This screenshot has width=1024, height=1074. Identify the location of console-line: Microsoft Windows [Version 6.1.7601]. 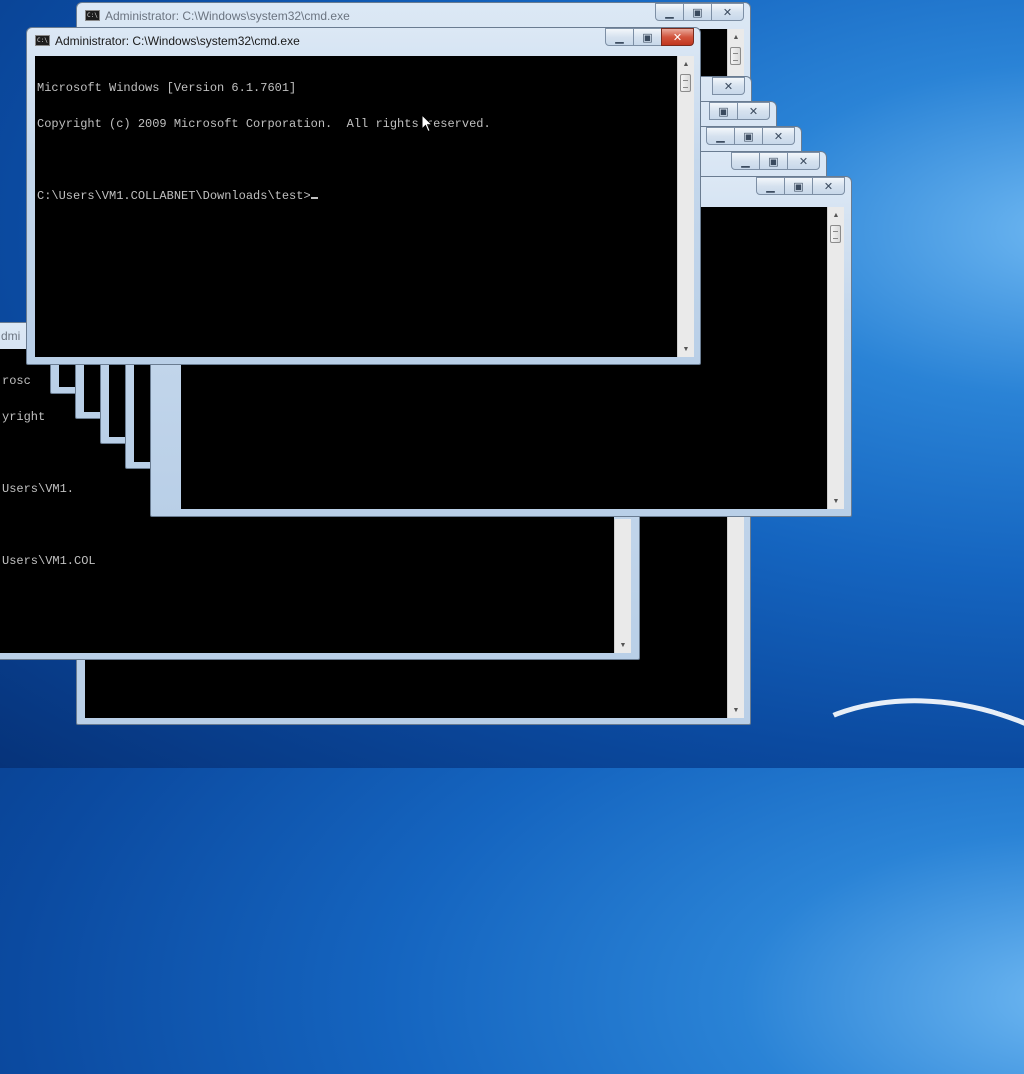
(167, 88).